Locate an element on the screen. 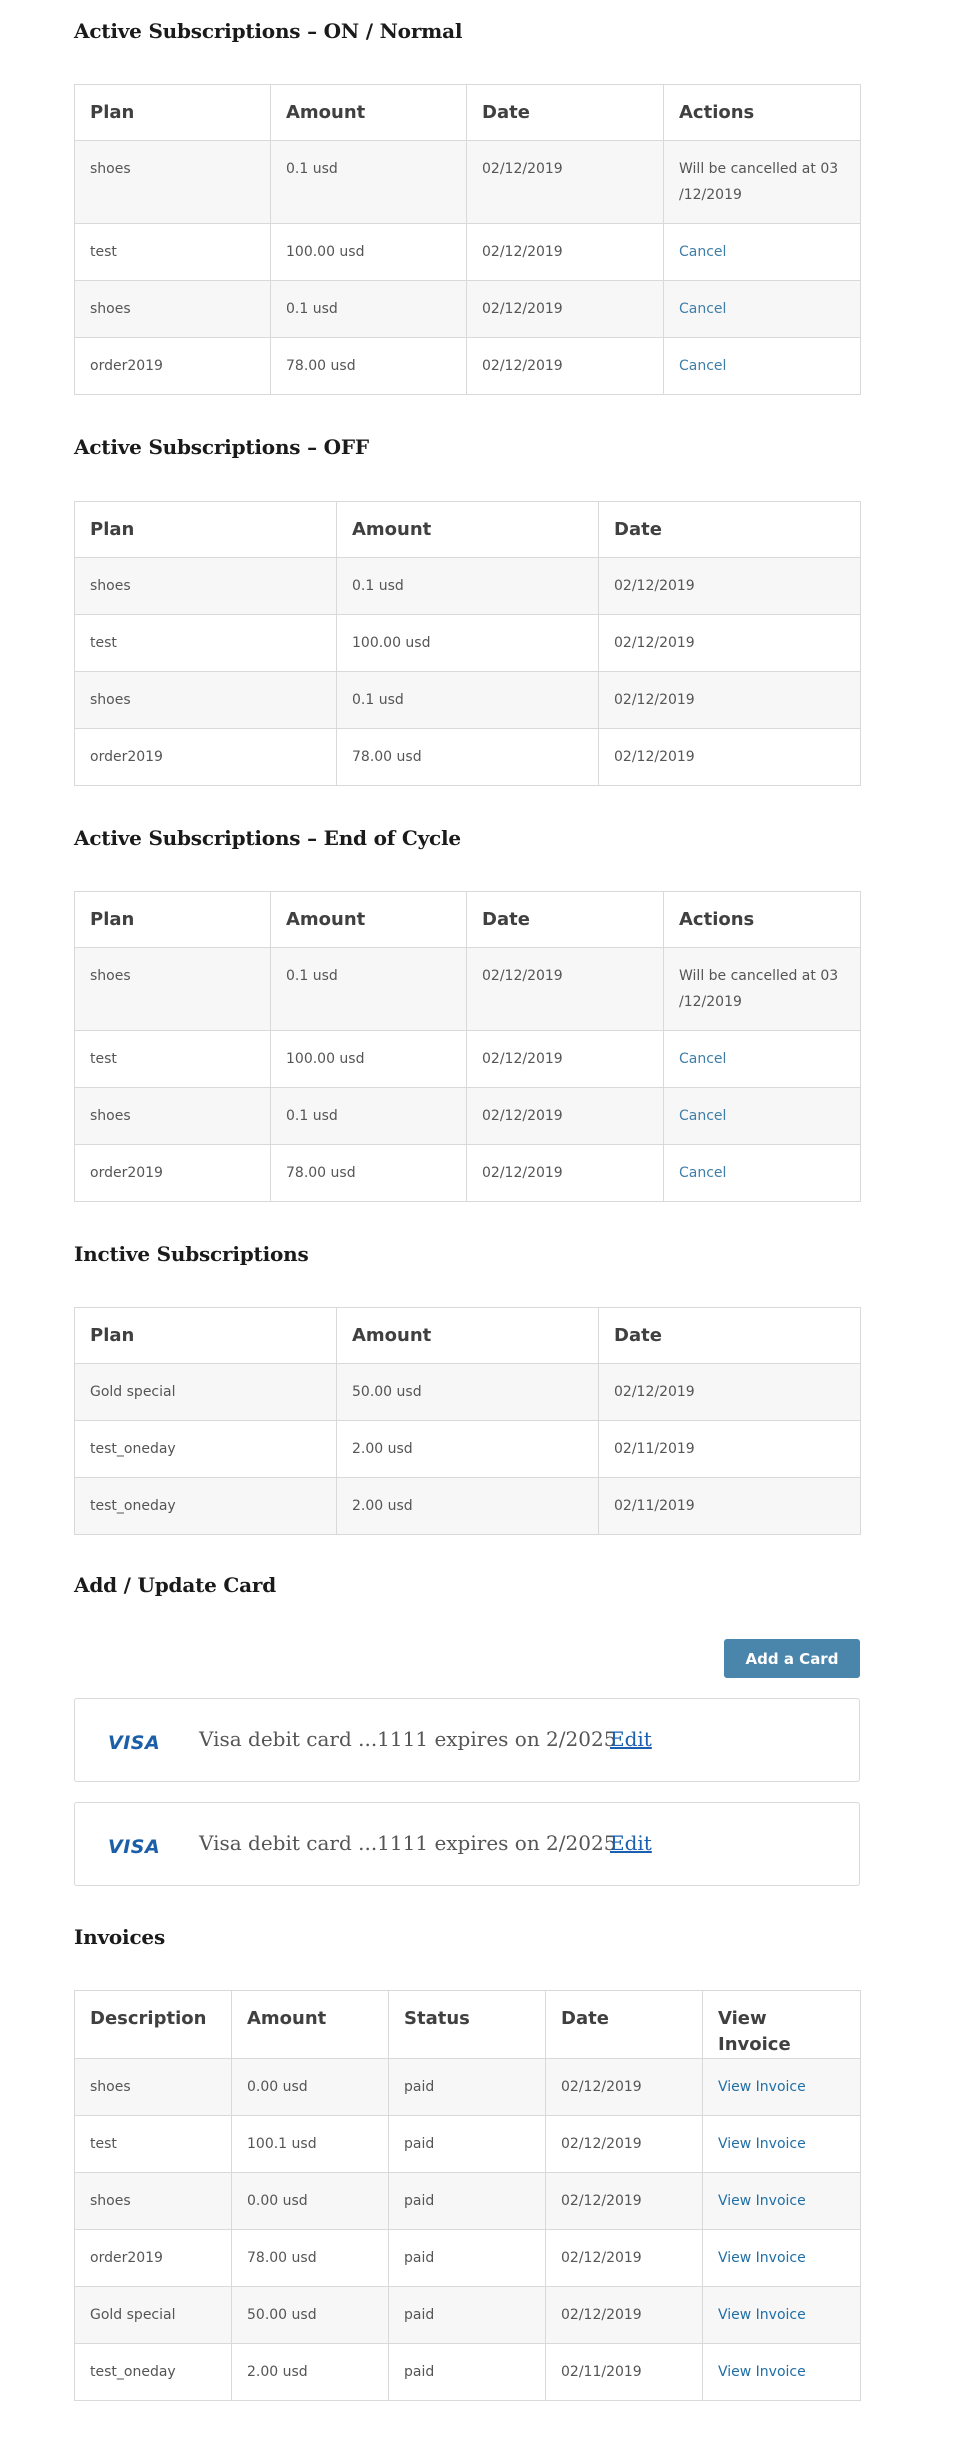 The image size is (961, 2438). description-cell: test_oneday is located at coordinates (153, 2372).